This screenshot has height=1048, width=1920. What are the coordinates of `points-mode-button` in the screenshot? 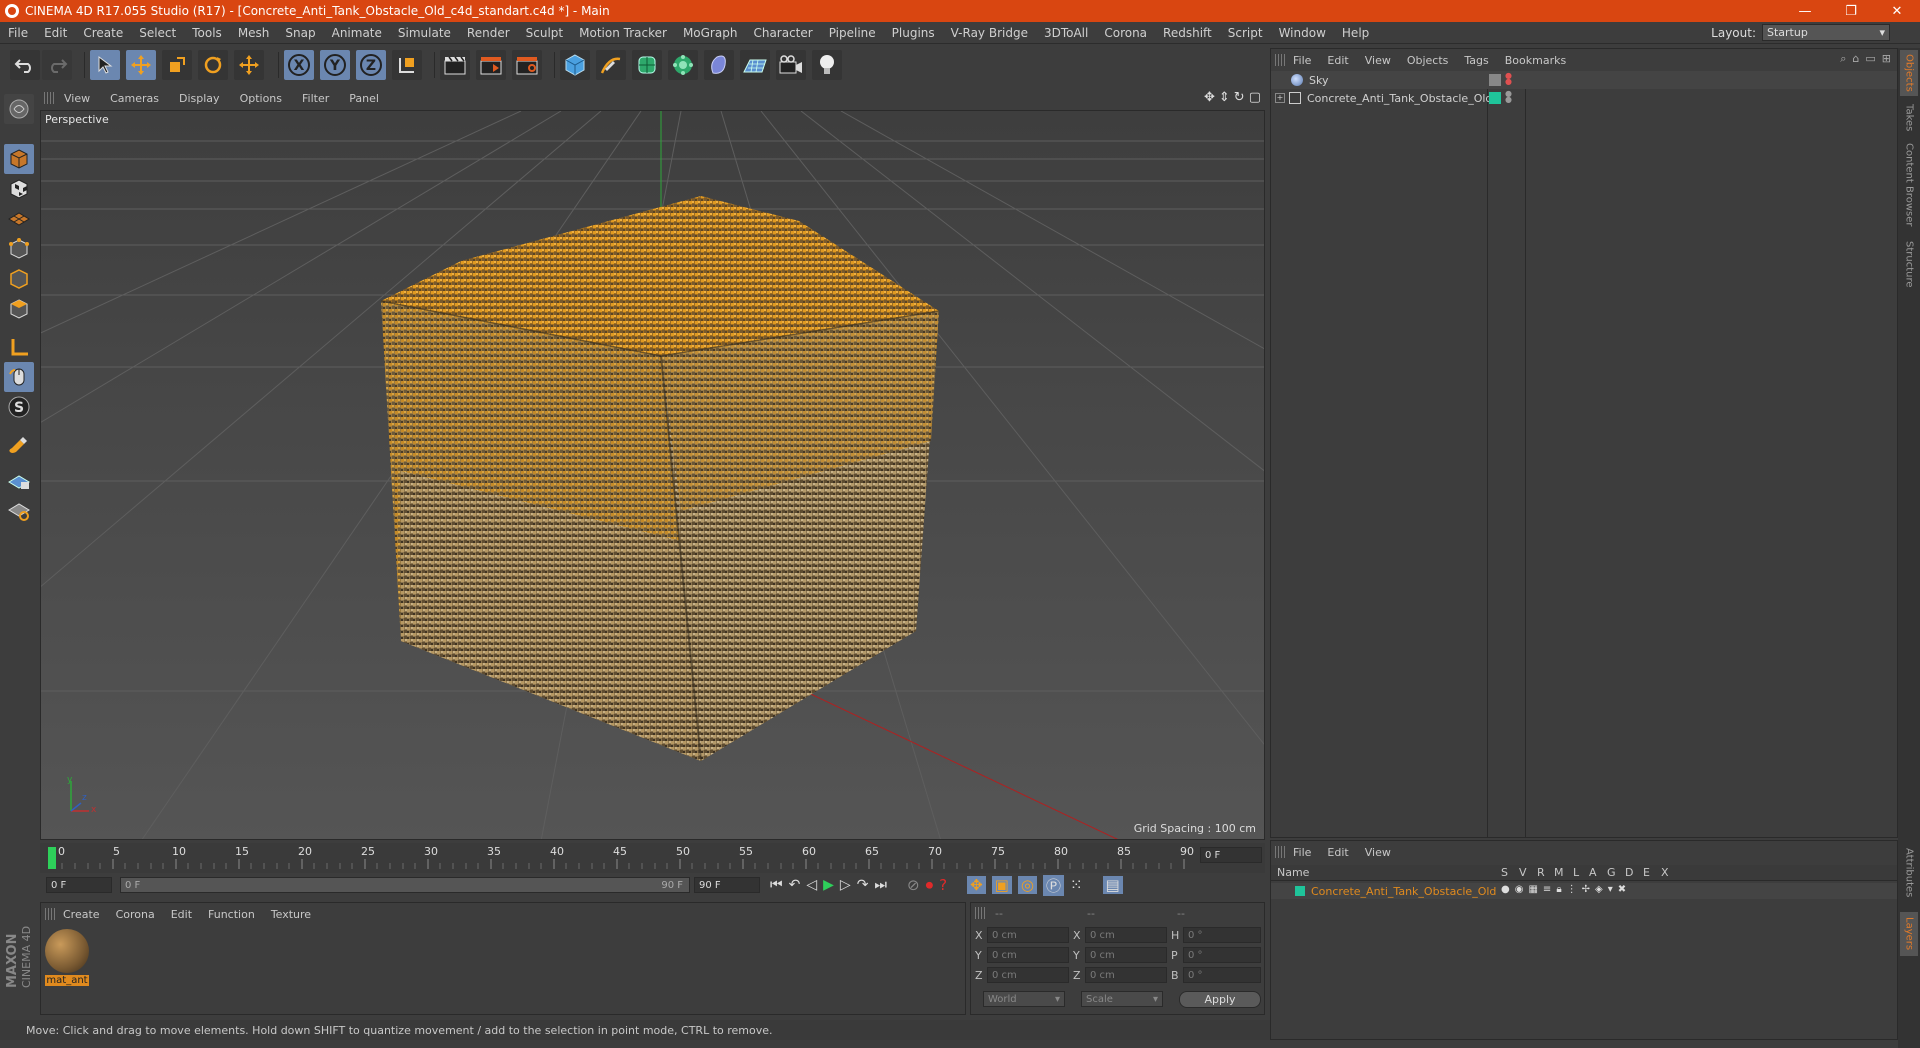 It's located at (19, 249).